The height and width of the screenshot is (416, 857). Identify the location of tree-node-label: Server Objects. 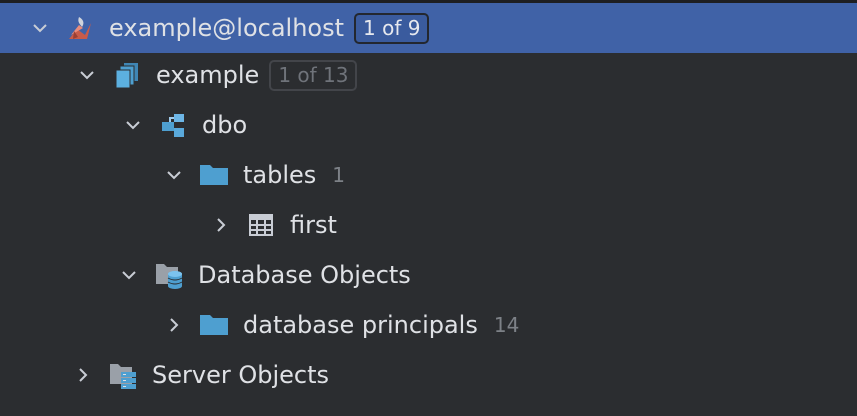
(240, 375).